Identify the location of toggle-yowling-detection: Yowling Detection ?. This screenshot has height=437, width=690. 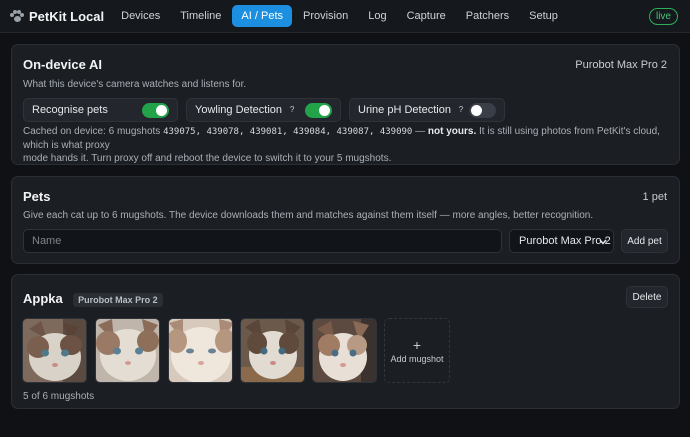
(263, 110).